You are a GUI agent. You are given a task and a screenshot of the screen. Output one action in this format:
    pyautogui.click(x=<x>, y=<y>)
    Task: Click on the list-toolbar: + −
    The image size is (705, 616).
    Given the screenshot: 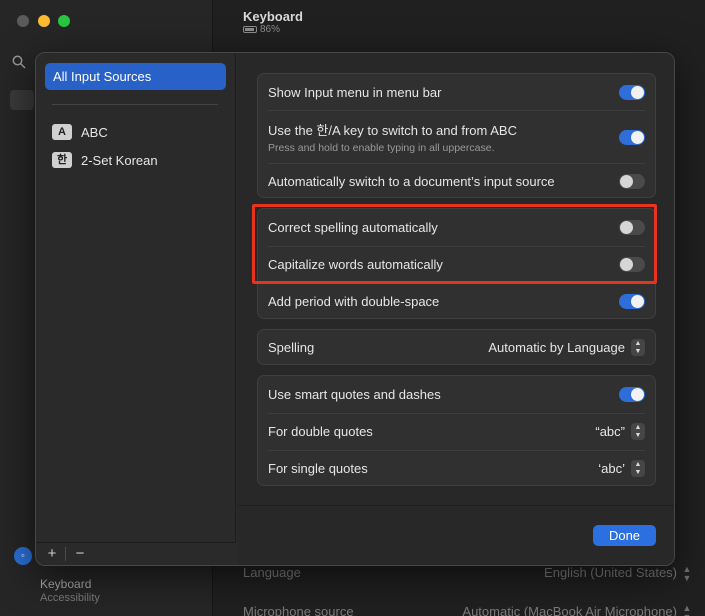 What is the action you would take?
    pyautogui.click(x=136, y=553)
    